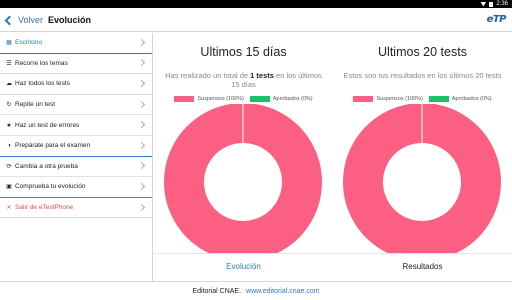 The width and height of the screenshot is (512, 300). What do you see at coordinates (44, 208) in the screenshot?
I see `sidebar-item-label: Salir de eTestPhone` at bounding box center [44, 208].